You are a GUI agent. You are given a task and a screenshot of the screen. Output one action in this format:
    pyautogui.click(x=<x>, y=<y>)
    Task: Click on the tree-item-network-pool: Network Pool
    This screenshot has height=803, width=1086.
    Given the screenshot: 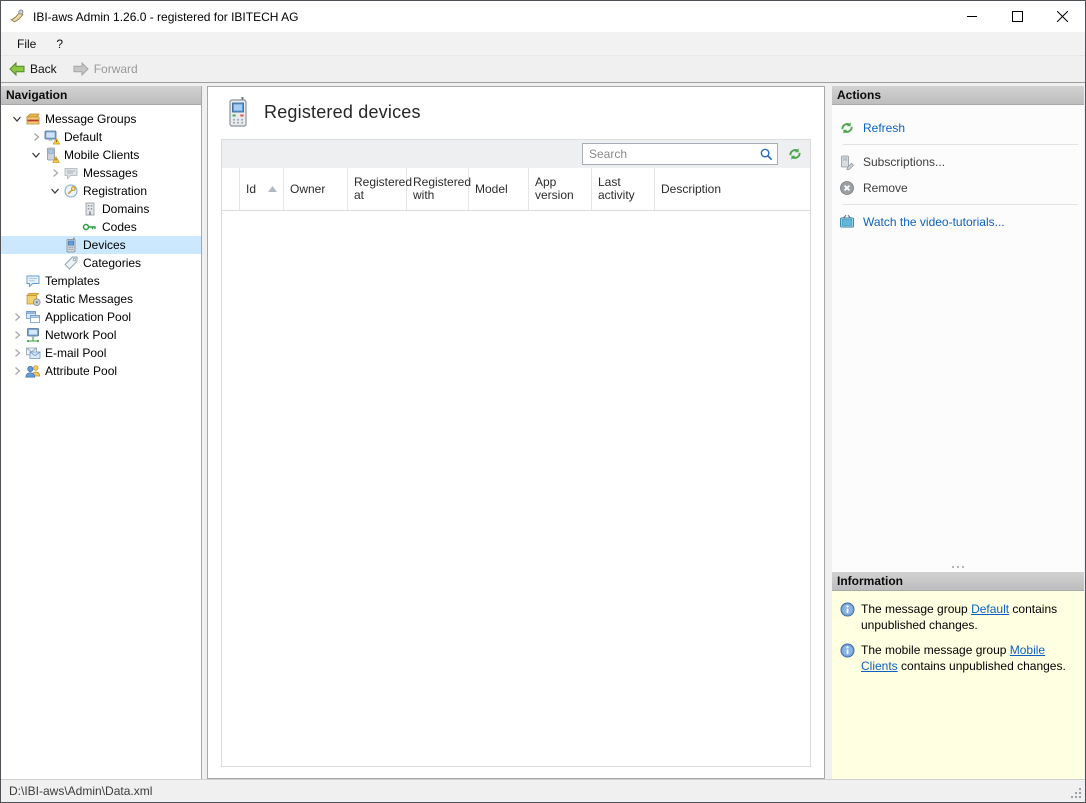 What is the action you would take?
    pyautogui.click(x=101, y=335)
    